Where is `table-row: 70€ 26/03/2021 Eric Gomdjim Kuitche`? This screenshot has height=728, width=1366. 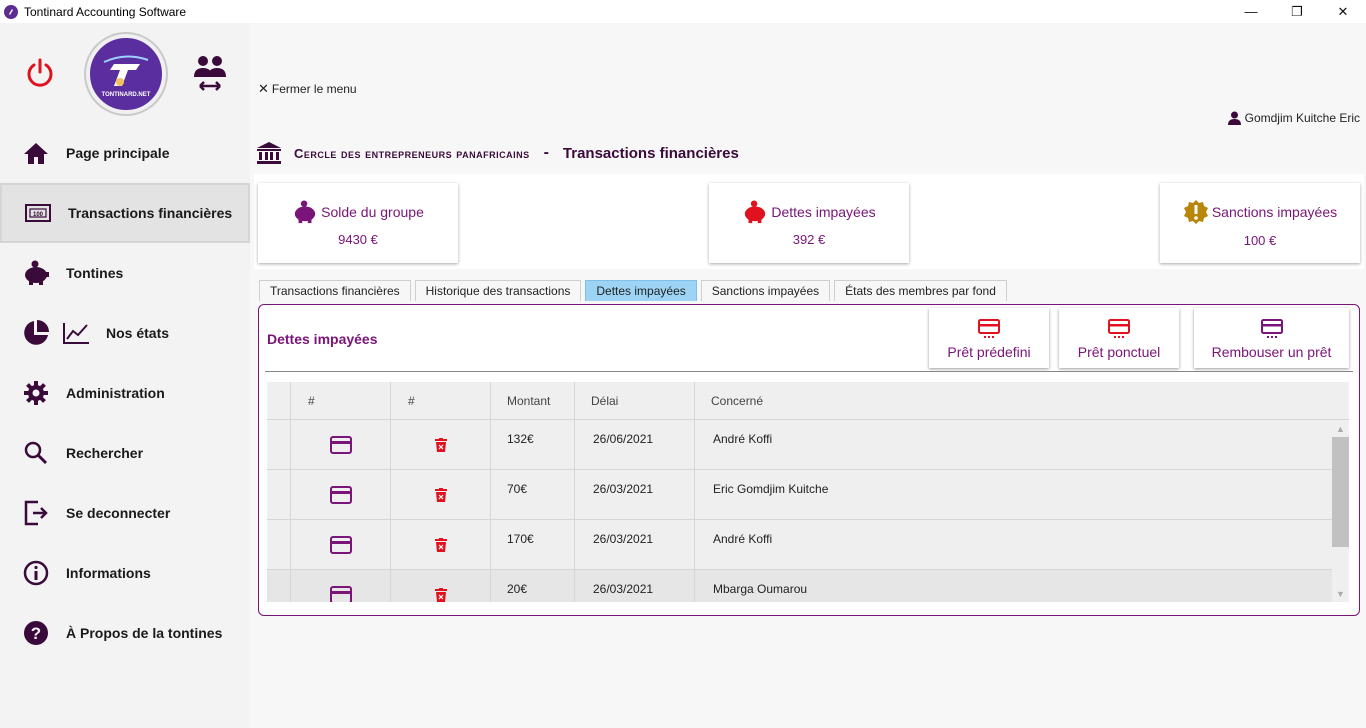 table-row: 70€ 26/03/2021 Eric Gomdjim Kuitche is located at coordinates (808, 495).